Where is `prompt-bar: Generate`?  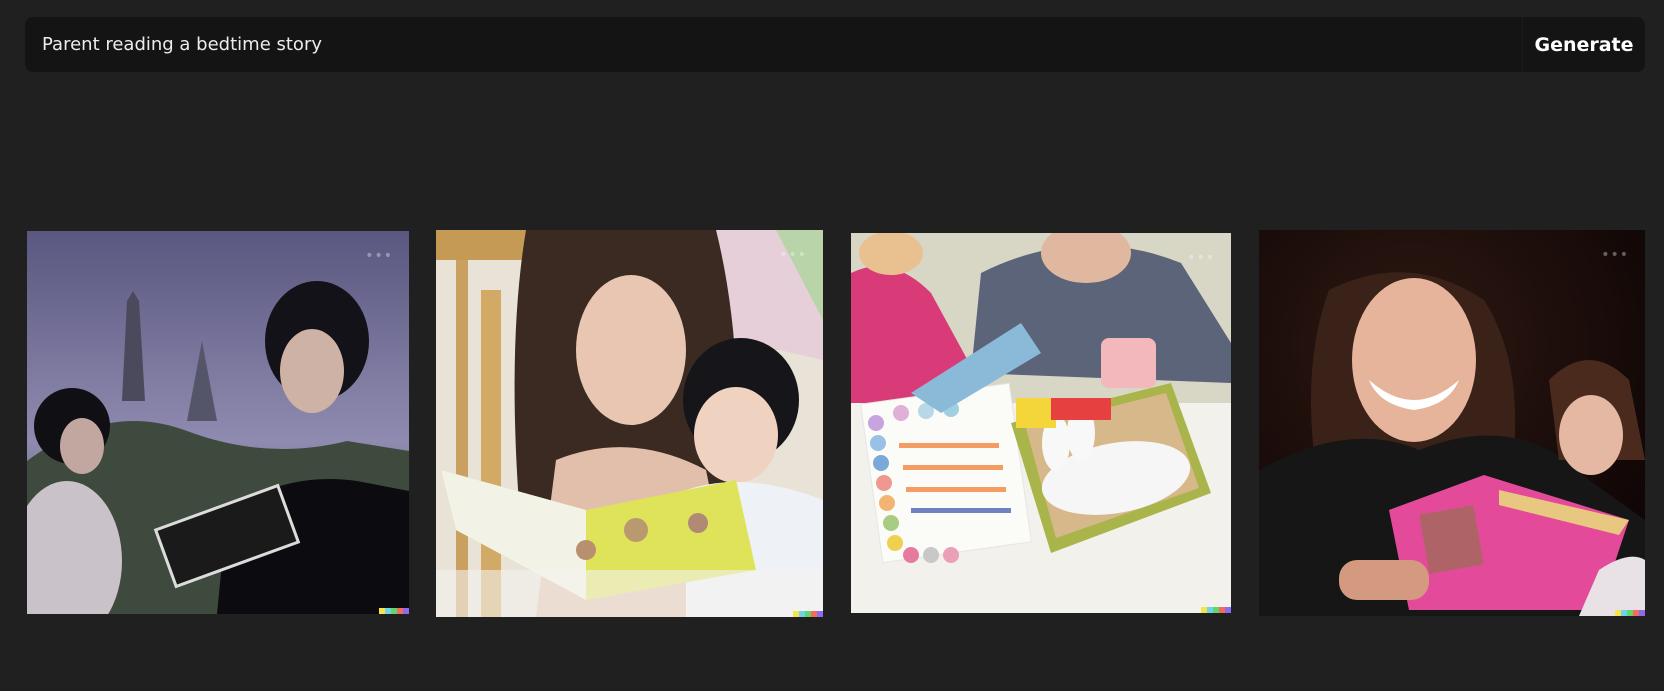 prompt-bar: Generate is located at coordinates (835, 44).